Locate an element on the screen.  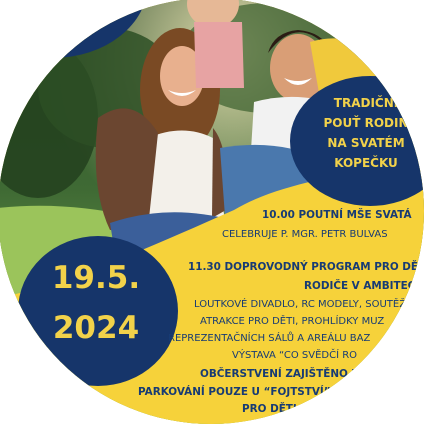
schedule-line-6: ATRAKCE PRO DĚTI, PROHLÍDKY MUZ is located at coordinates (292, 321).